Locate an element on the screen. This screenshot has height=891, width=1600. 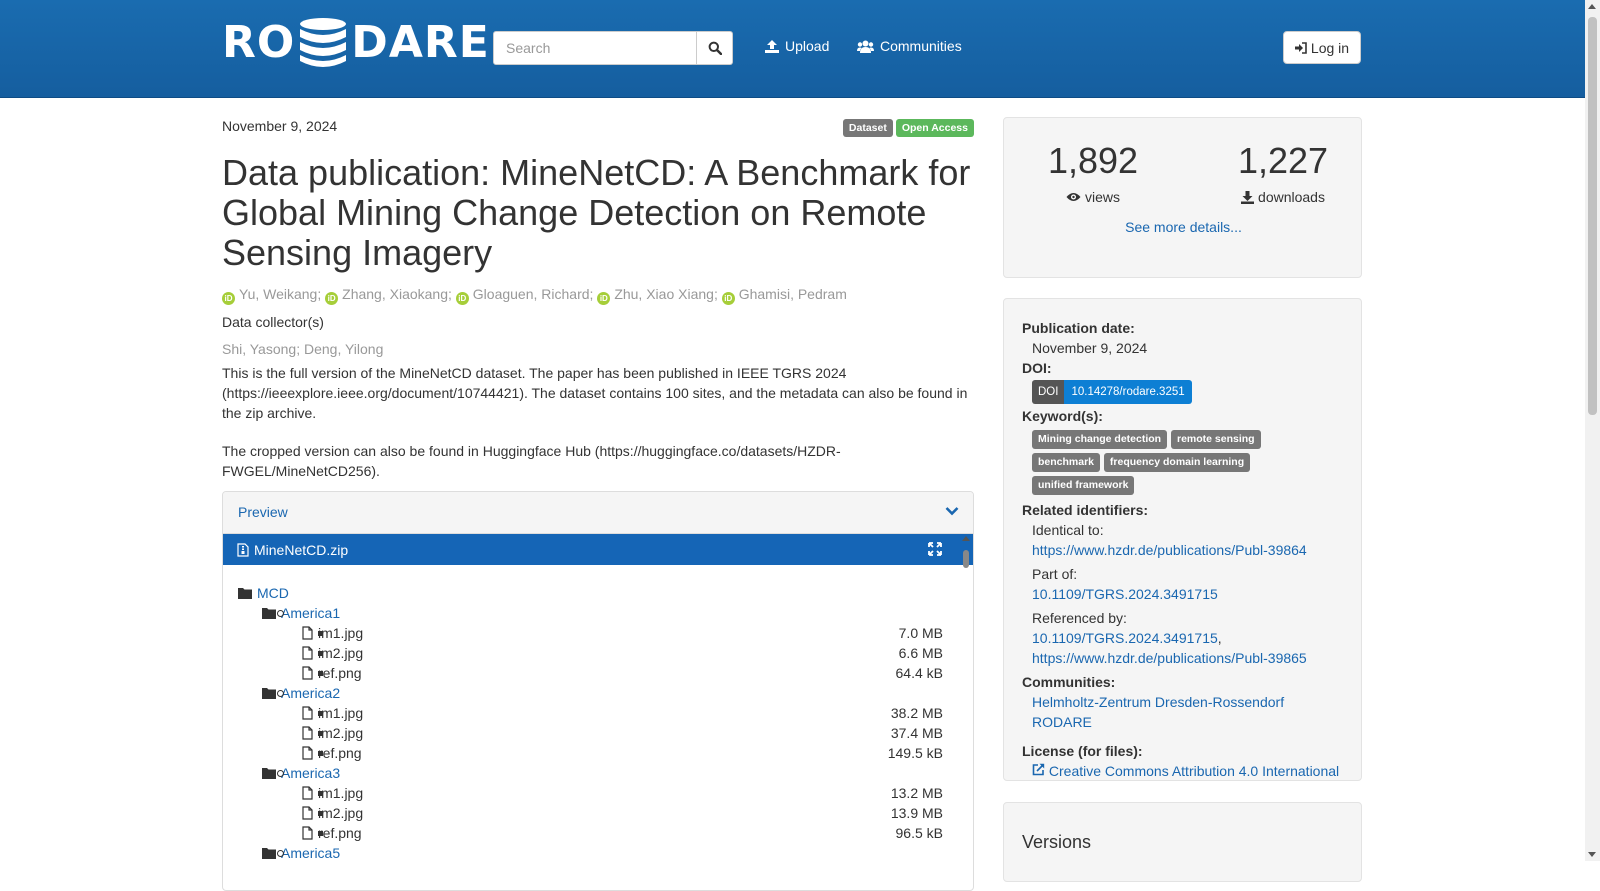
users-icon is located at coordinates (865, 46).